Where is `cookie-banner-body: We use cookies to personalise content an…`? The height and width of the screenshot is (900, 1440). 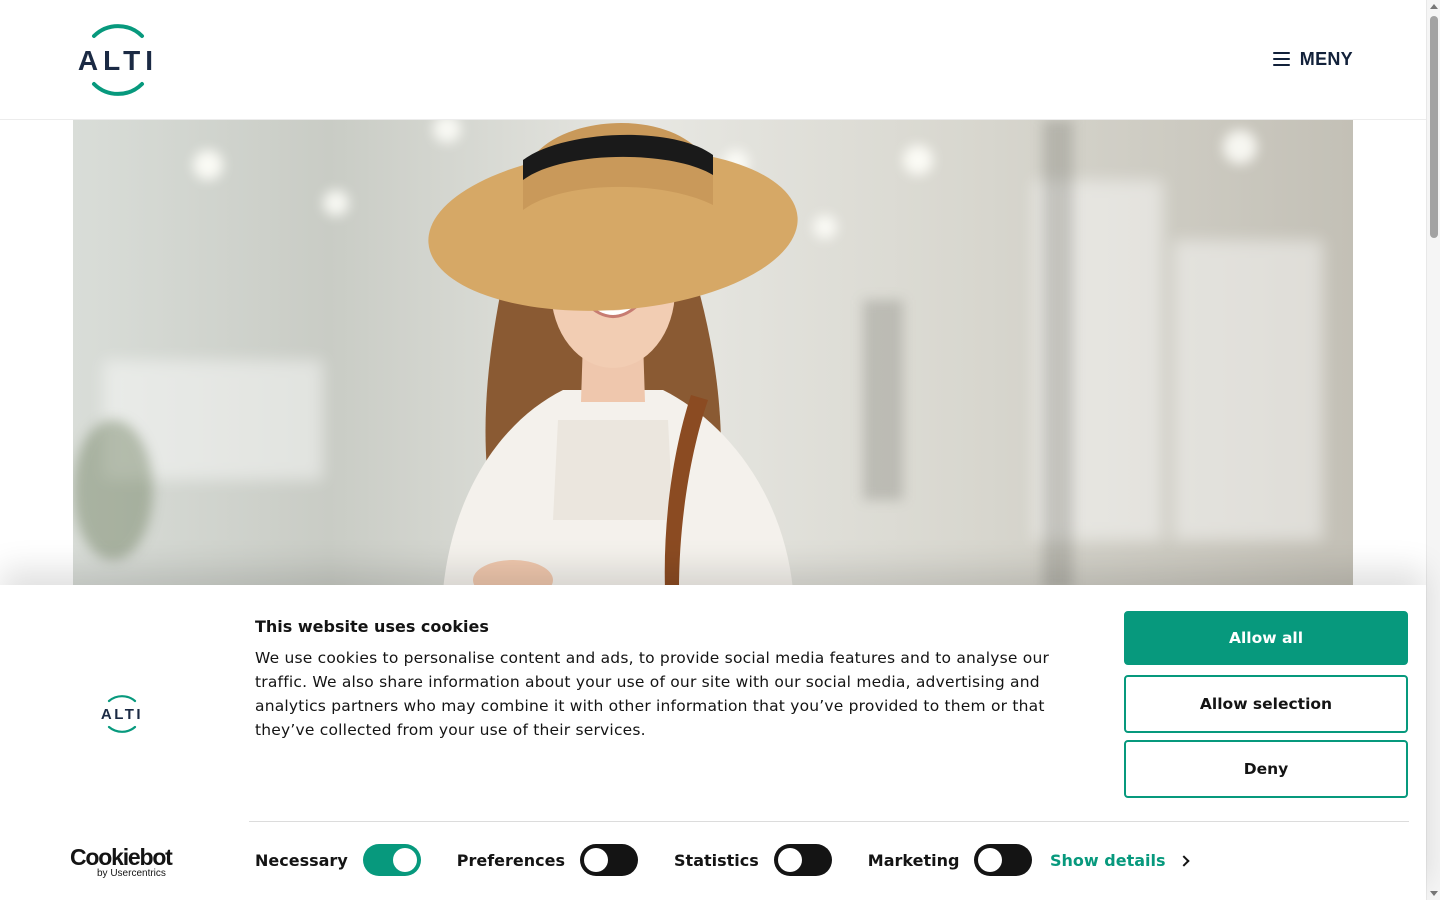 cookie-banner-body: We use cookies to personalise content an… is located at coordinates (652, 694).